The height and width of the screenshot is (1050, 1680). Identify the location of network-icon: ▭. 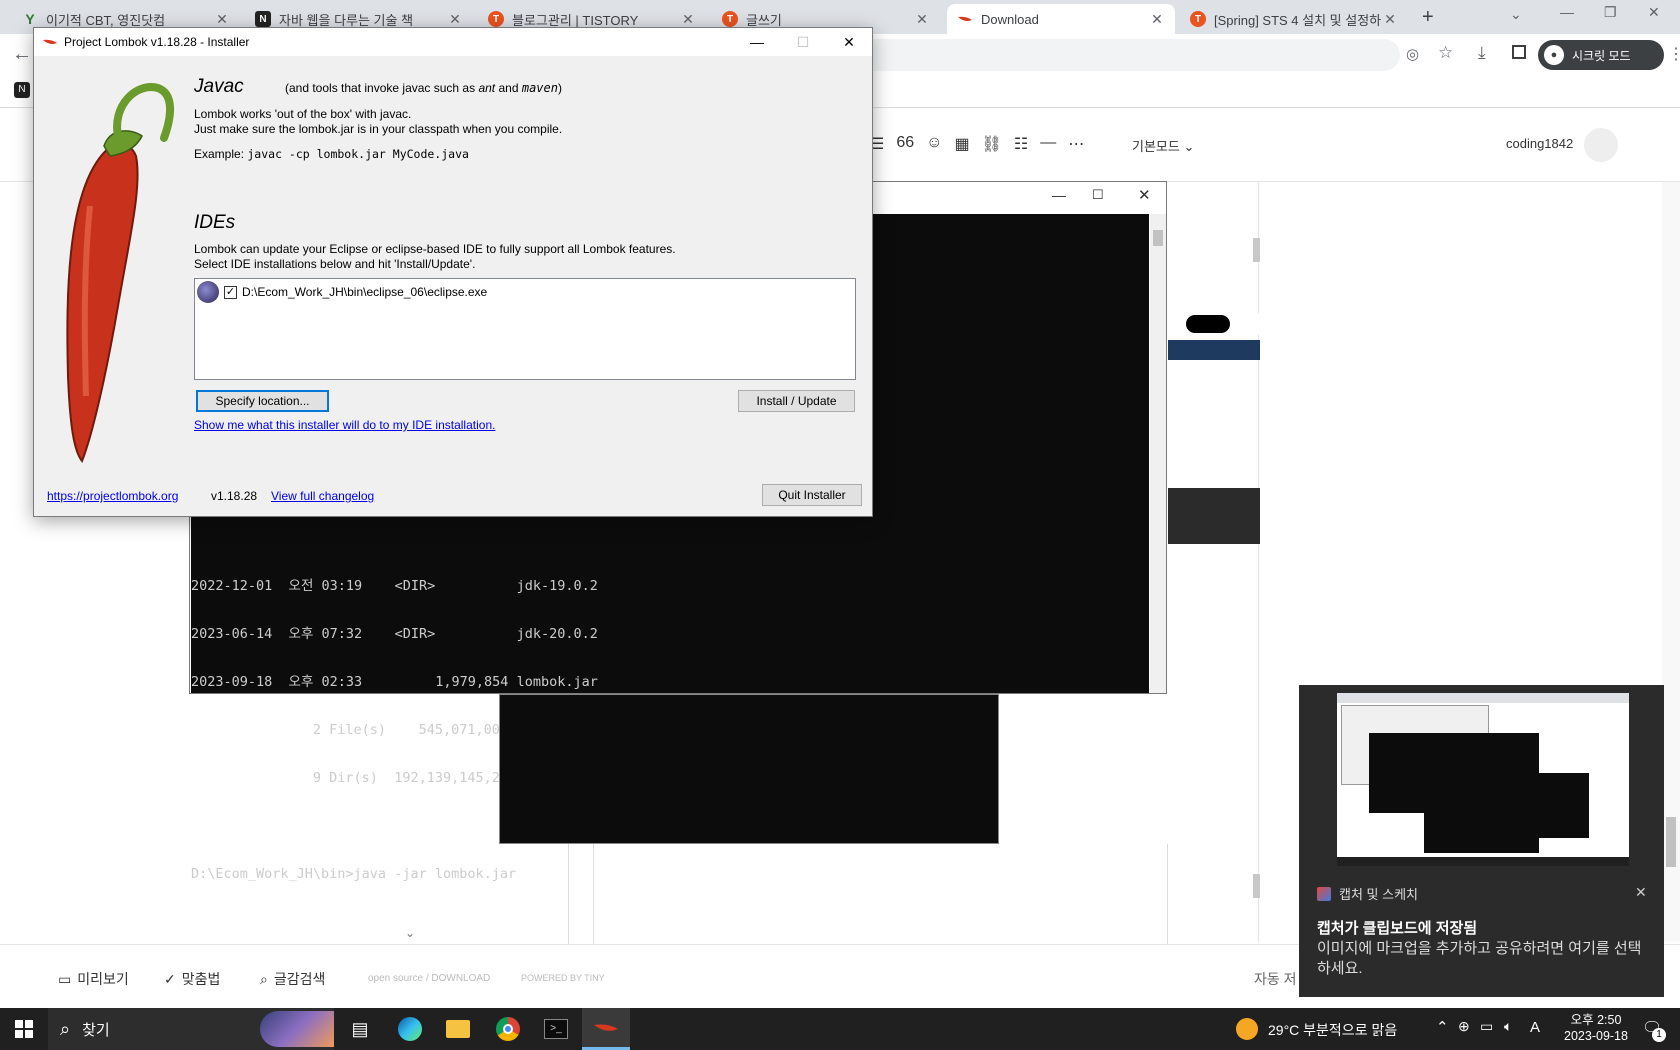
(1486, 1026).